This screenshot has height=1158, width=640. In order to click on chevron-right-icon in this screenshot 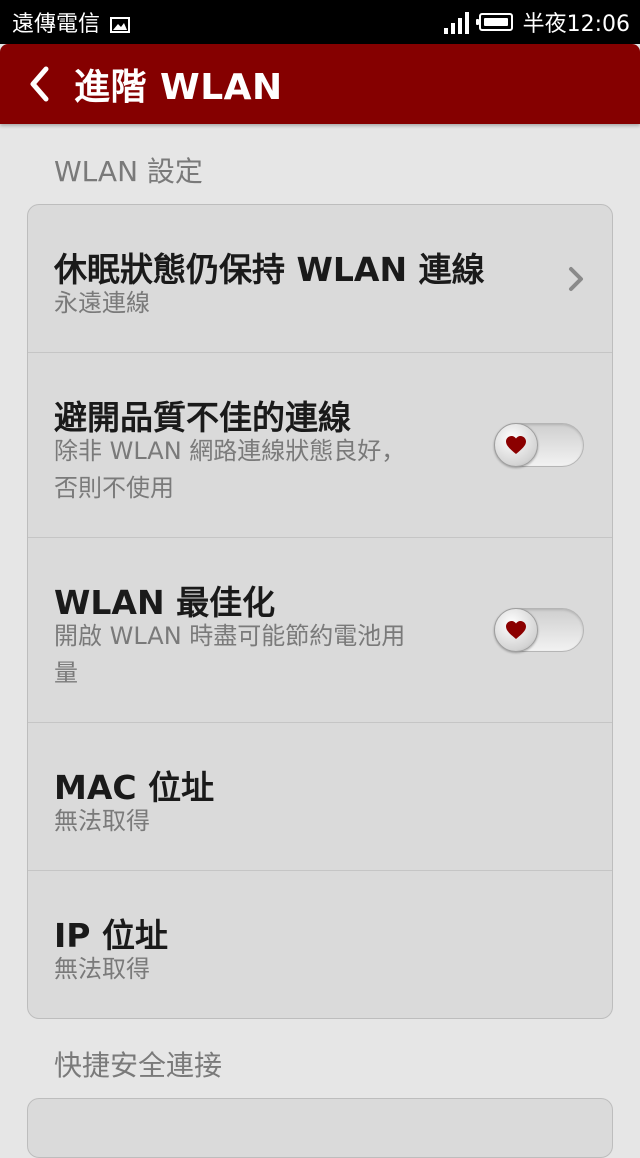, I will do `click(576, 279)`.